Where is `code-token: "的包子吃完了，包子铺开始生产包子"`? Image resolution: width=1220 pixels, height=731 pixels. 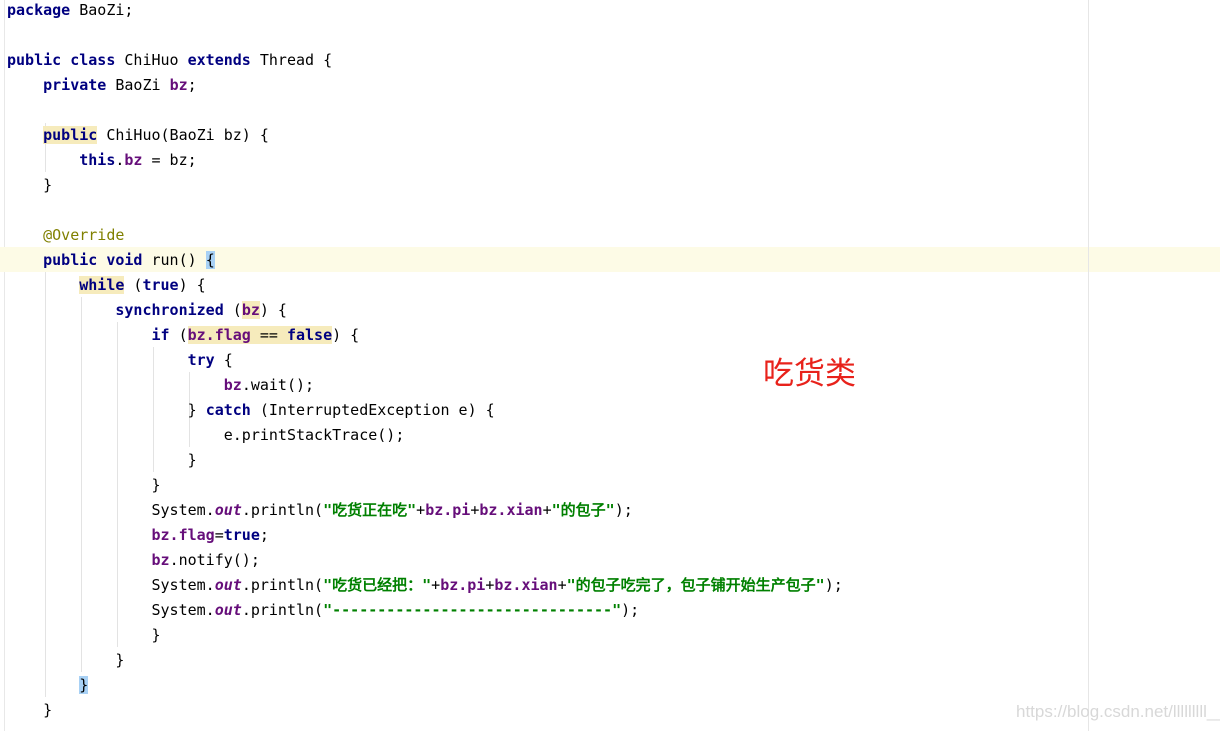 code-token: "的包子吃完了，包子铺开始生产包子" is located at coordinates (695, 585).